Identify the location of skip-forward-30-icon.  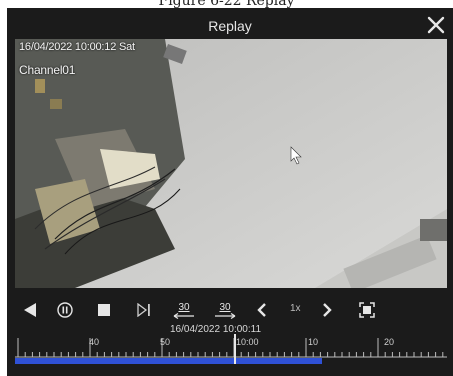
(225, 315).